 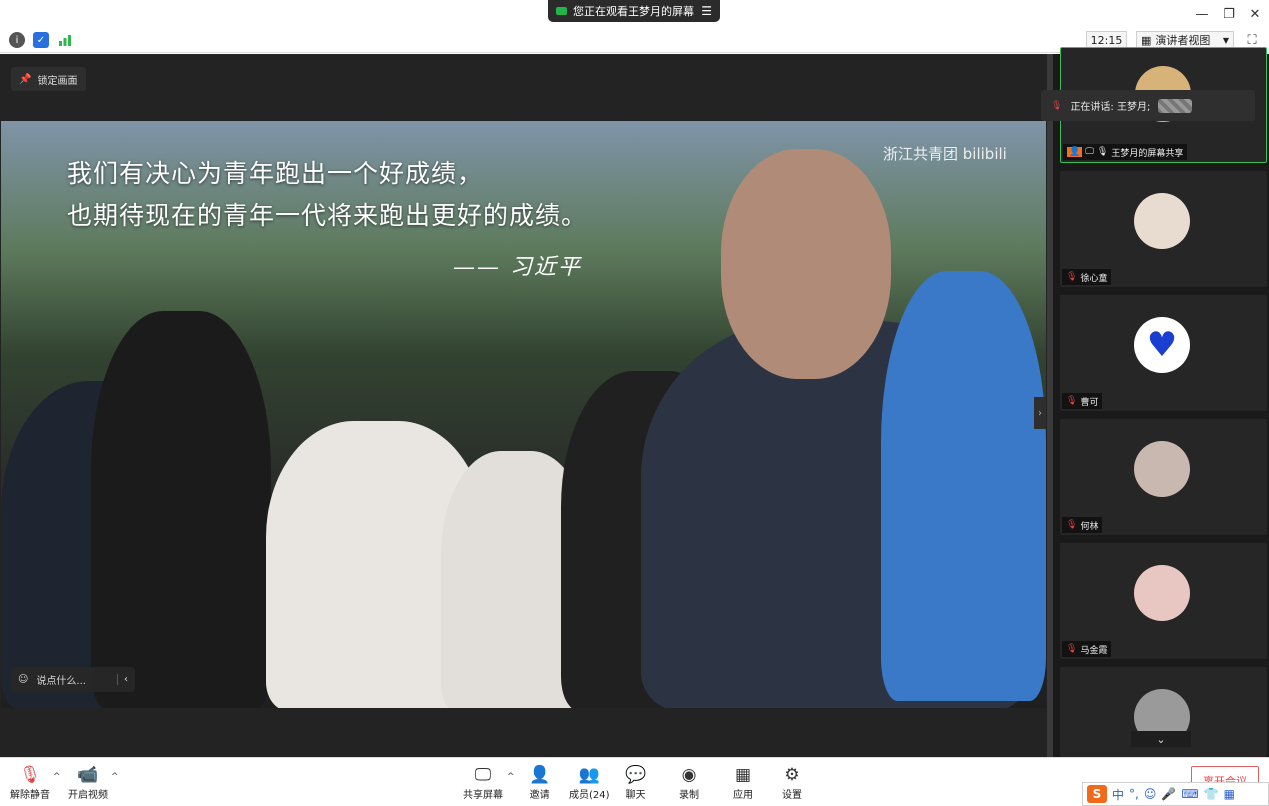 I want to click on title-bar: 您正在观看王梦月的屏幕 ☰ — ❐ ✕, so click(x=634, y=14).